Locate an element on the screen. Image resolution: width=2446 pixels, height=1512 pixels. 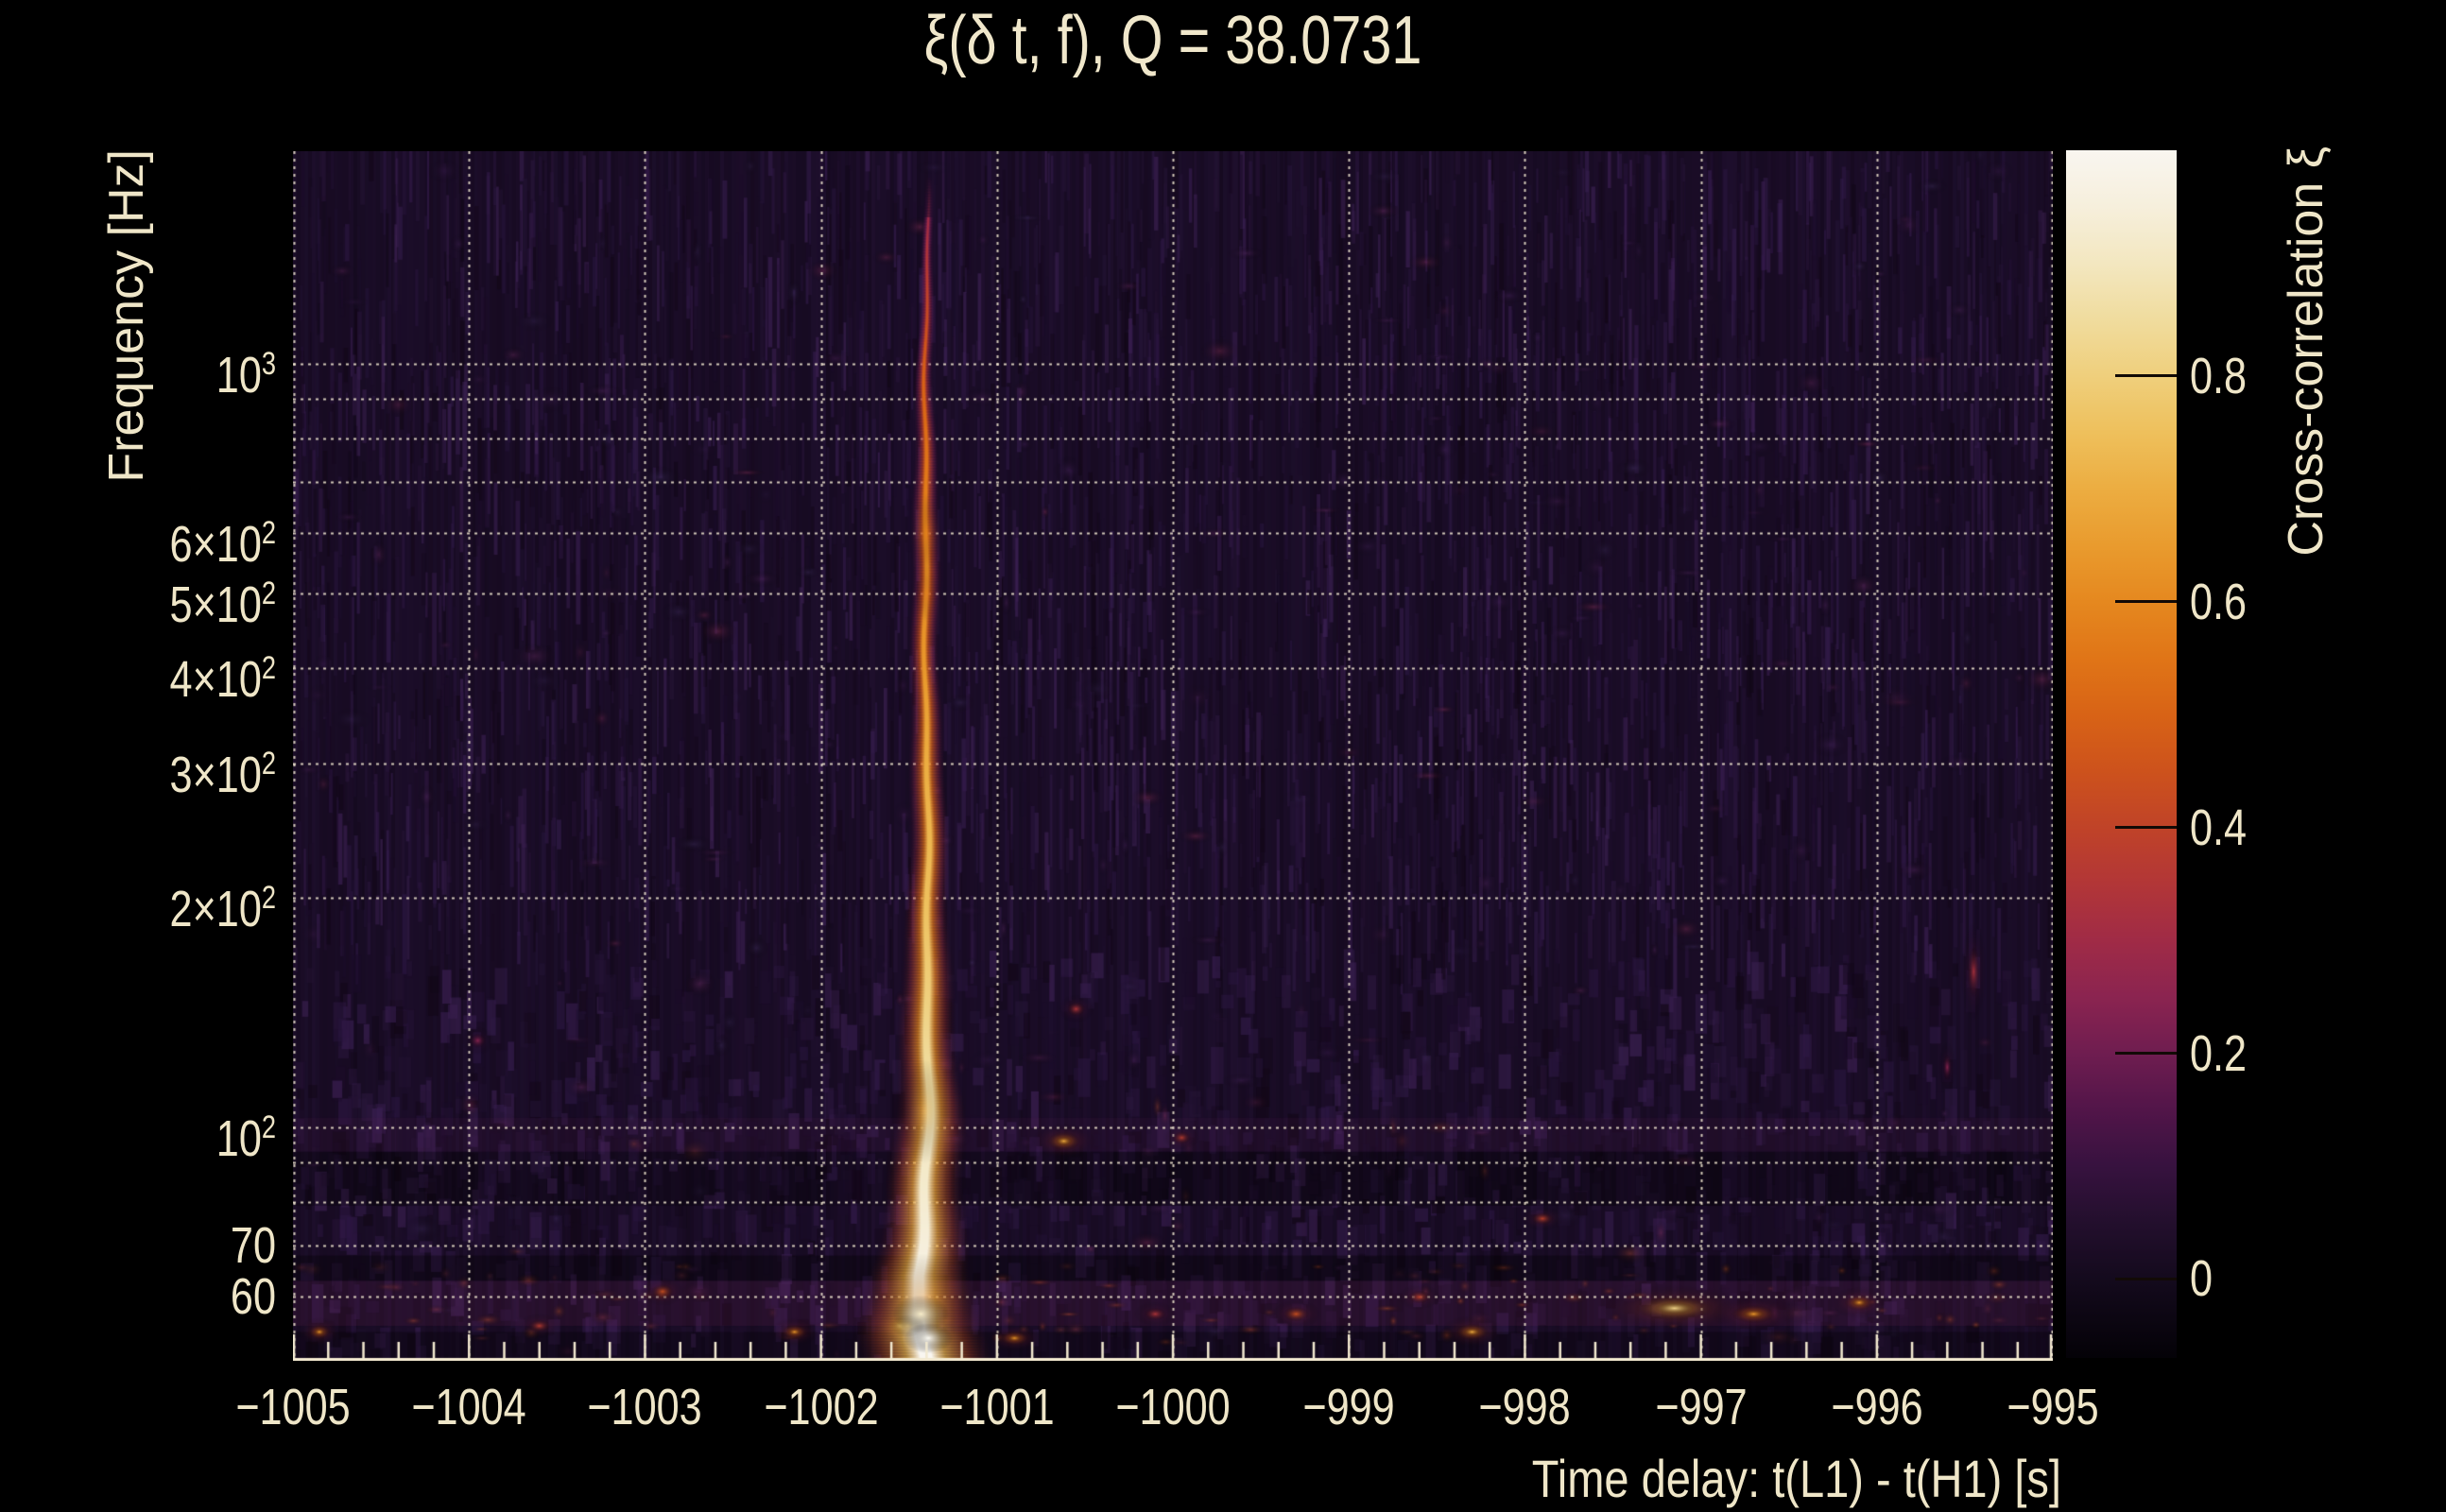
y-tick-label: 2×102 is located at coordinates (223, 908).